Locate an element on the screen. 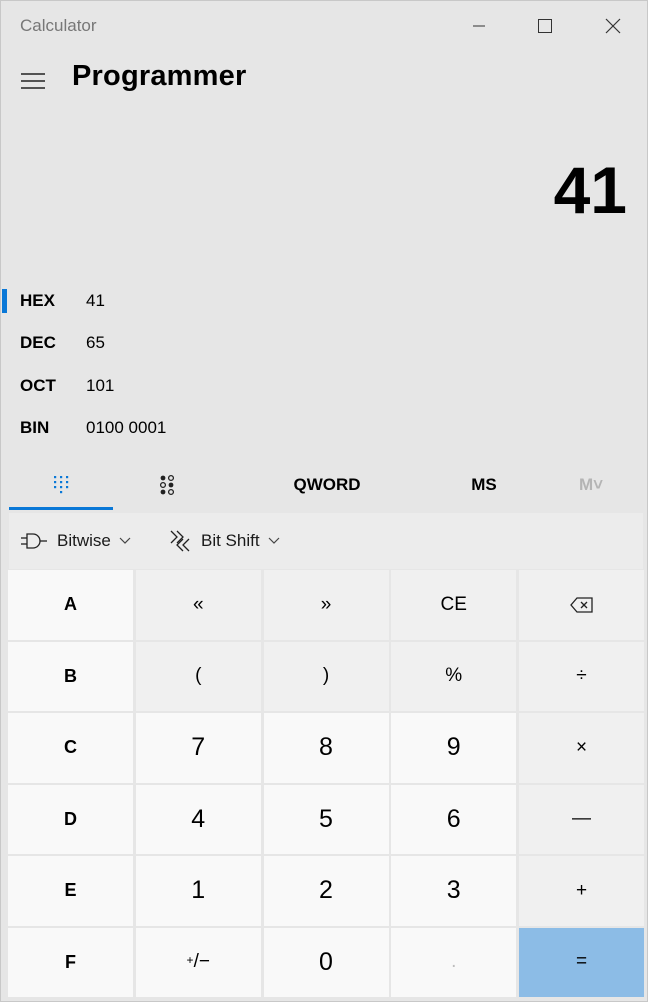 The width and height of the screenshot is (648, 1002). key-b: B is located at coordinates (70, 676).